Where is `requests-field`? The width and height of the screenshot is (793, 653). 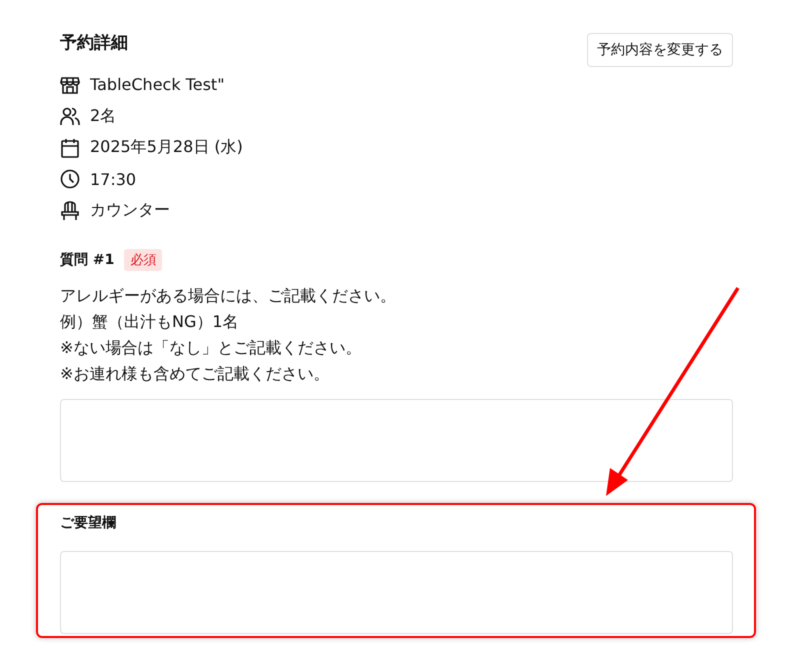 requests-field is located at coordinates (396, 592).